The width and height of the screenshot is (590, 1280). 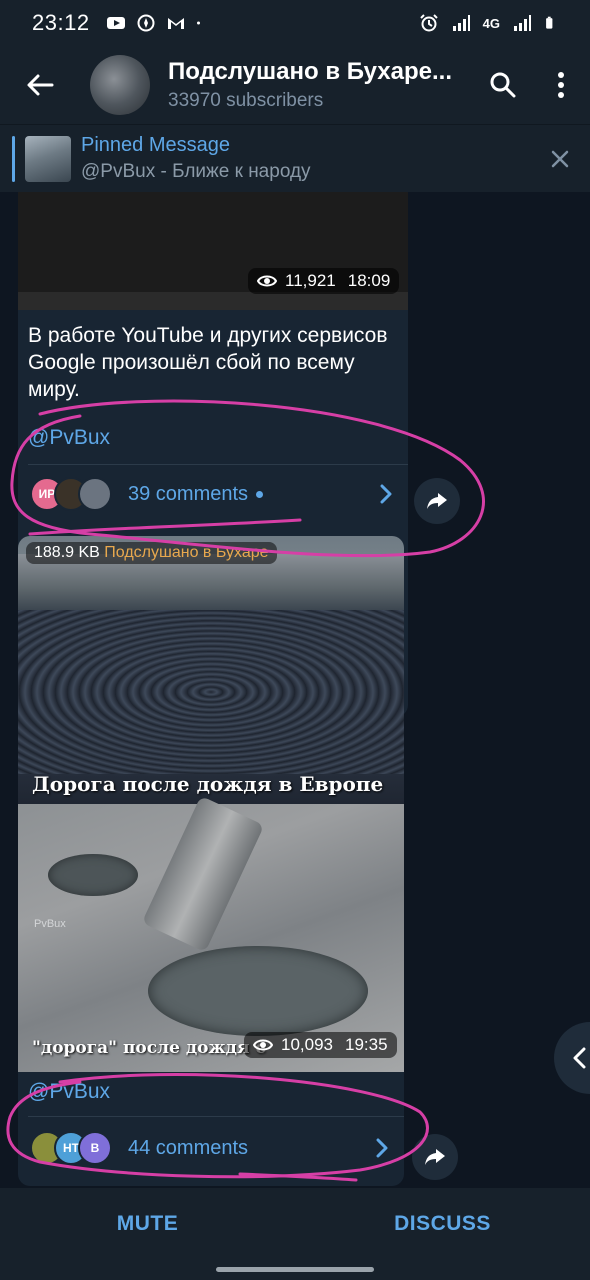 What do you see at coordinates (310, 280) in the screenshot?
I see `view-count: 11,921` at bounding box center [310, 280].